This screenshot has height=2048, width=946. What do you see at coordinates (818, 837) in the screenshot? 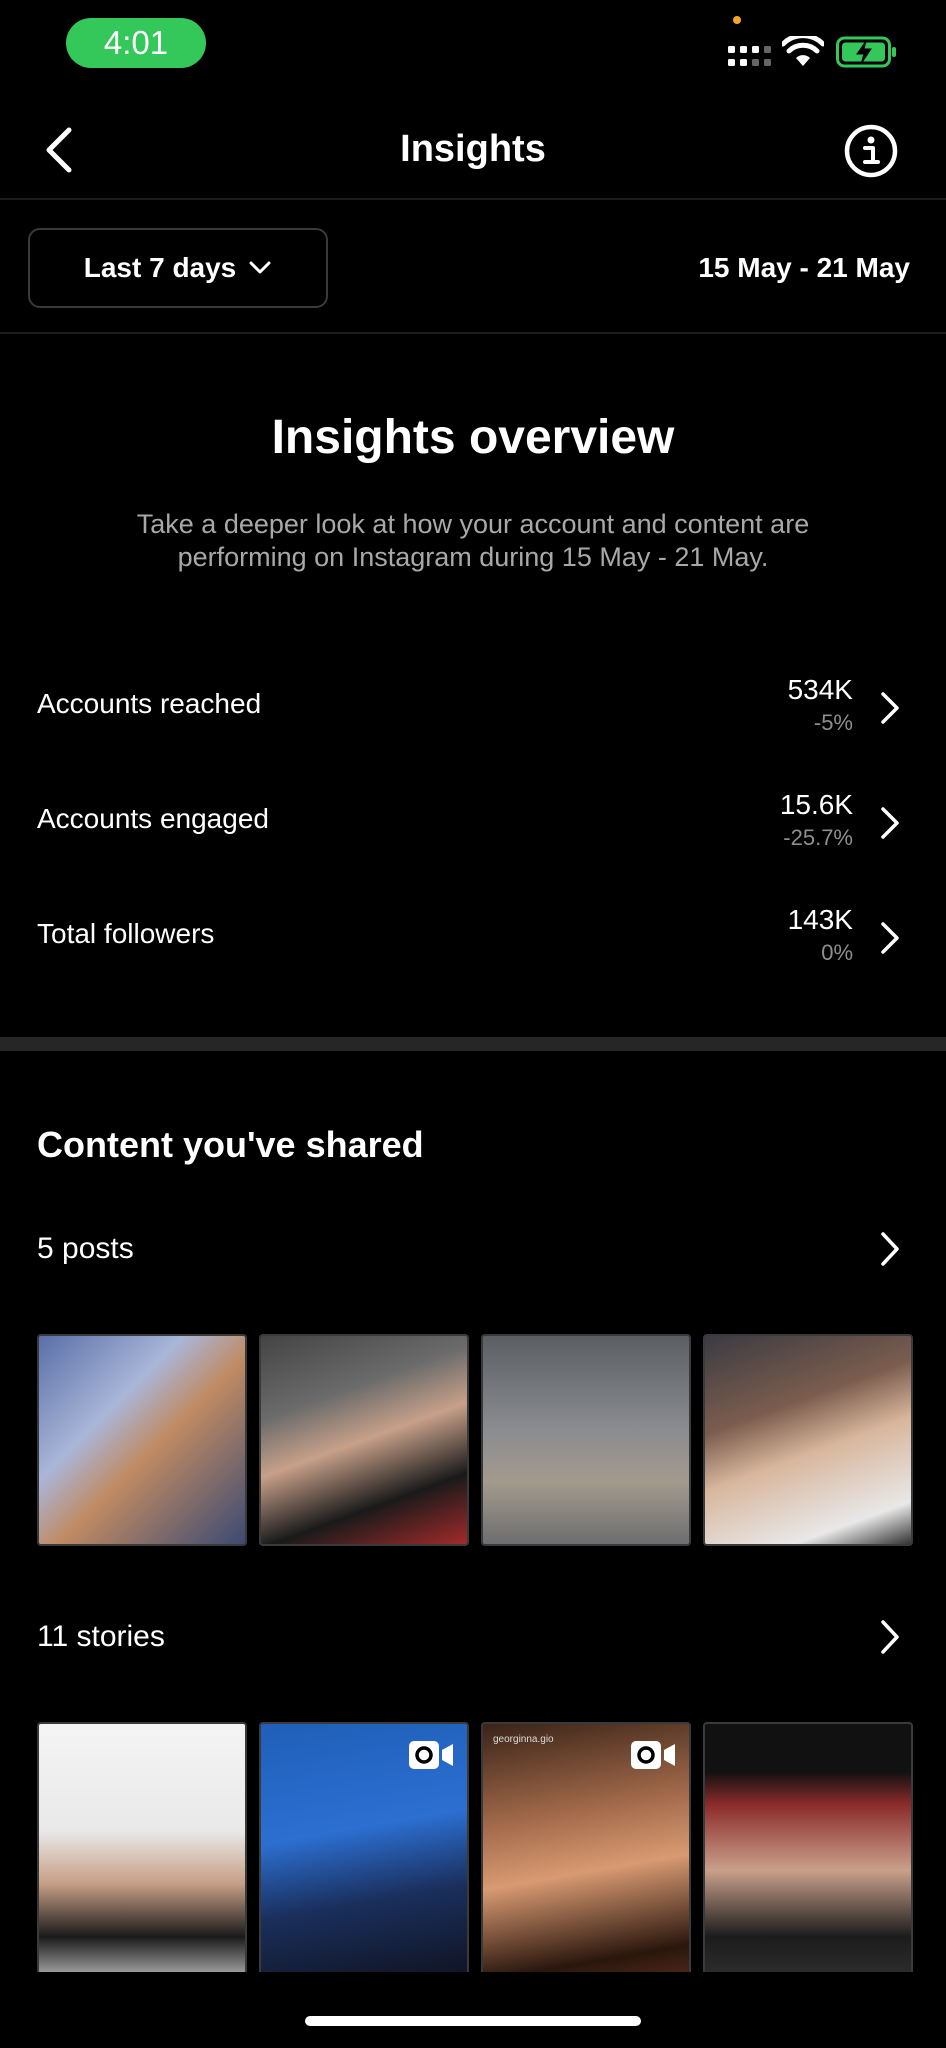
I see `metric-change: -25.7%` at bounding box center [818, 837].